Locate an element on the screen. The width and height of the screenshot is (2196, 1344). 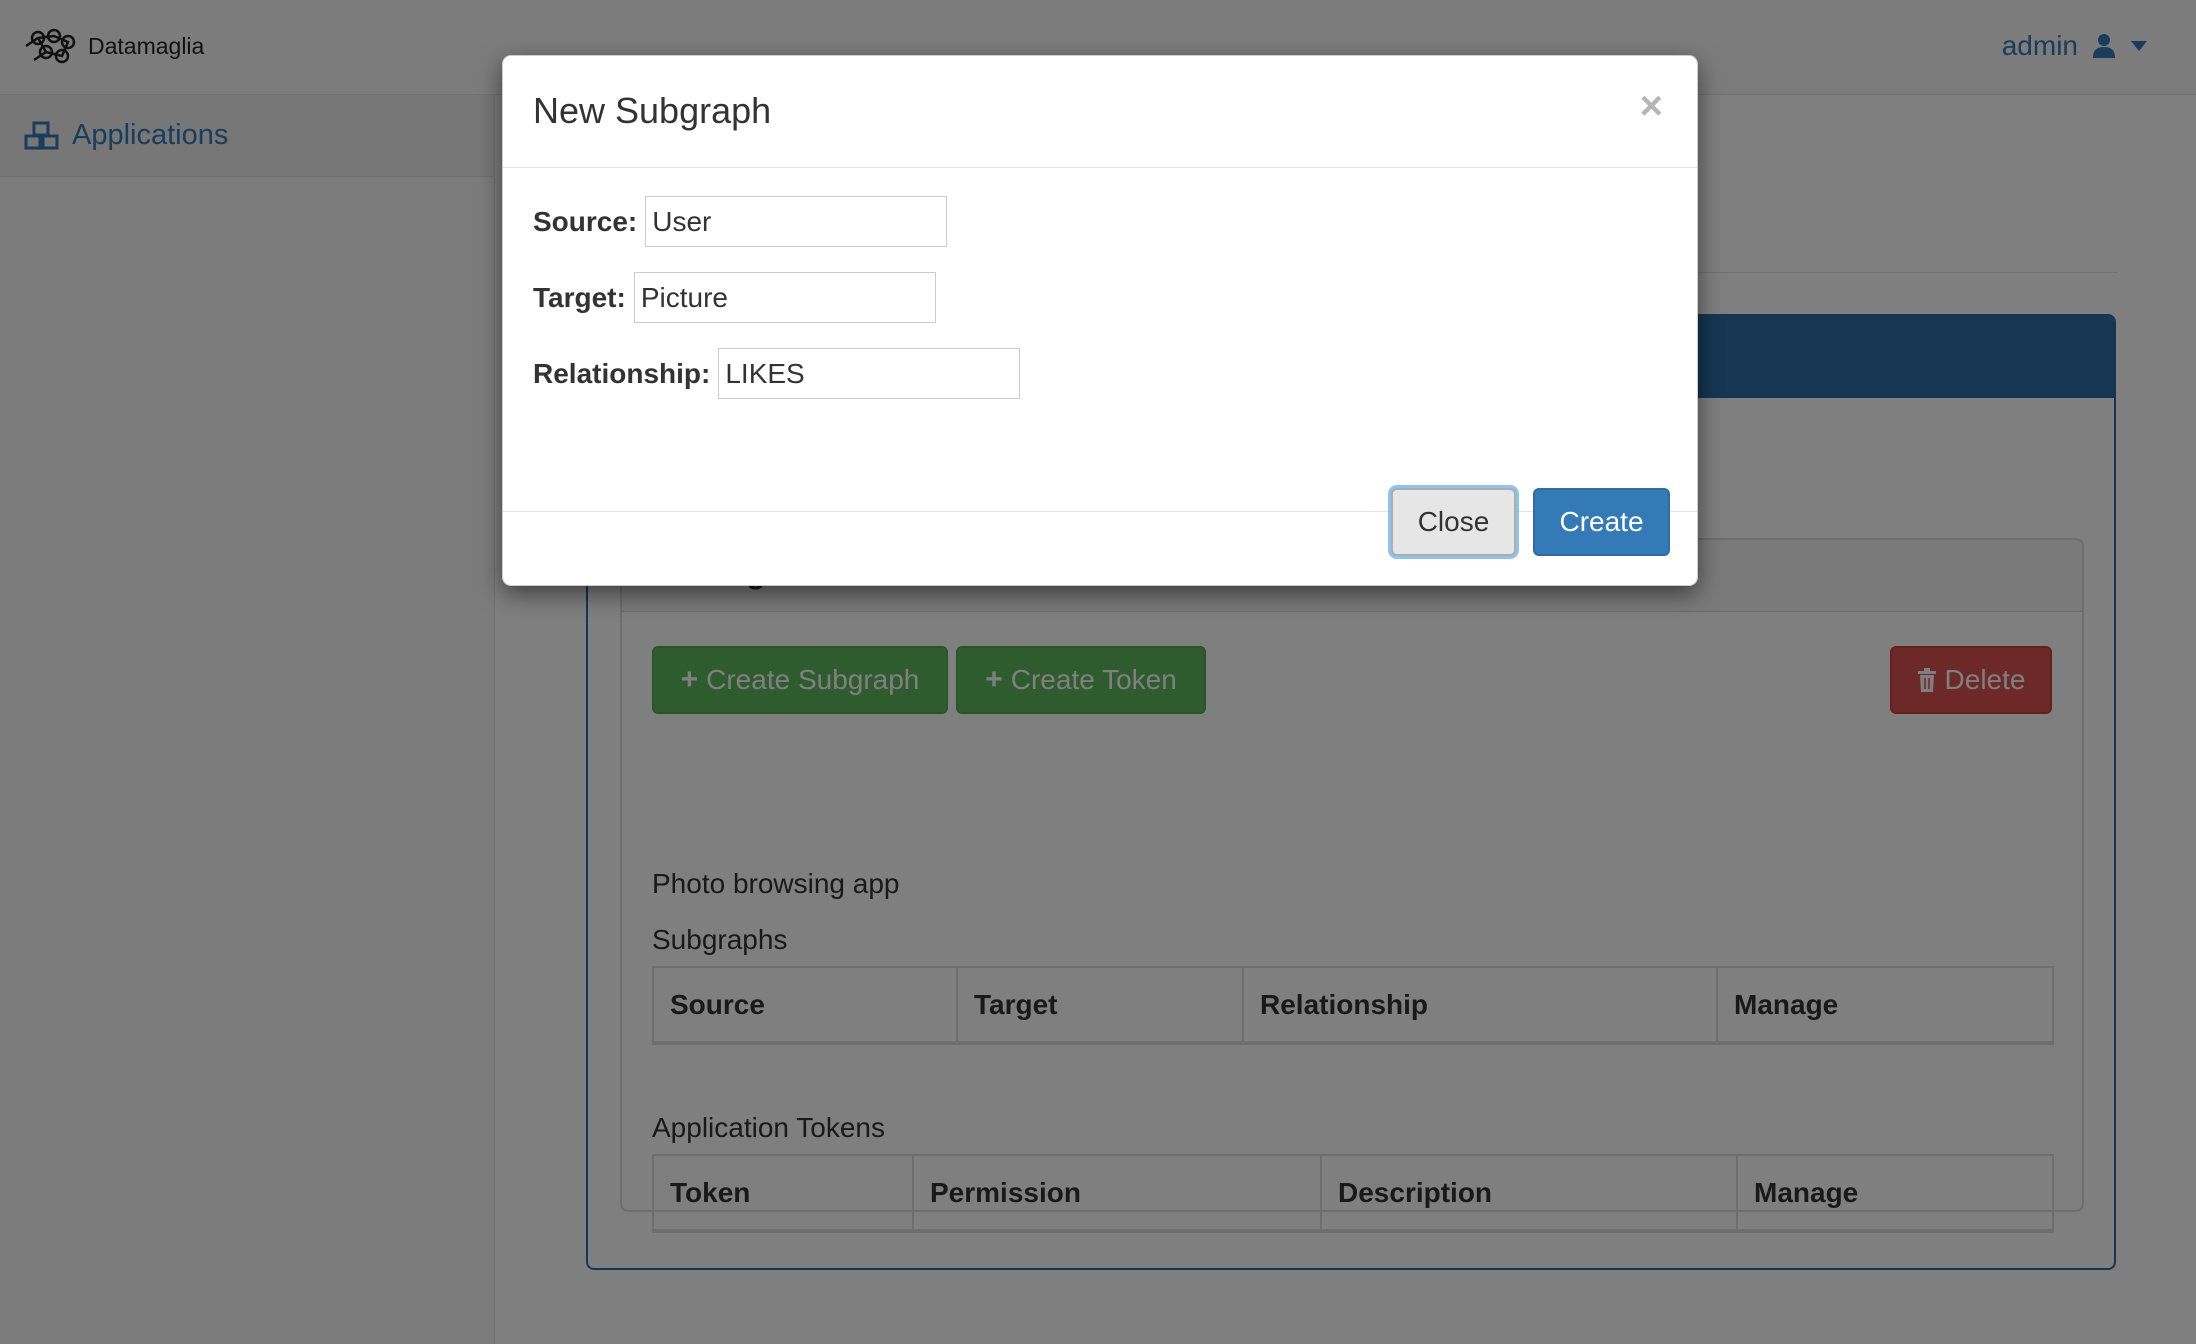
close-button: Close is located at coordinates (1453, 522).